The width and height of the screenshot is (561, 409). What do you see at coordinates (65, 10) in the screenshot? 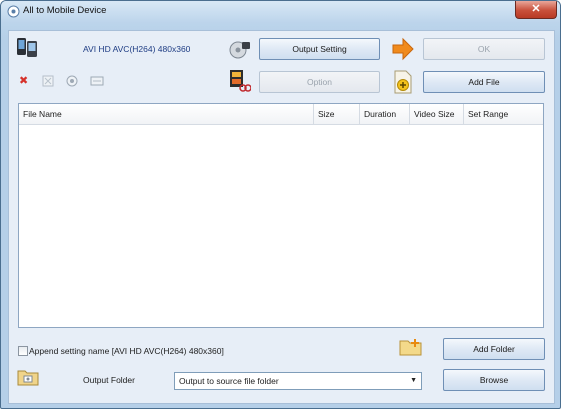
I see `window-title: All to Mobile Device` at bounding box center [65, 10].